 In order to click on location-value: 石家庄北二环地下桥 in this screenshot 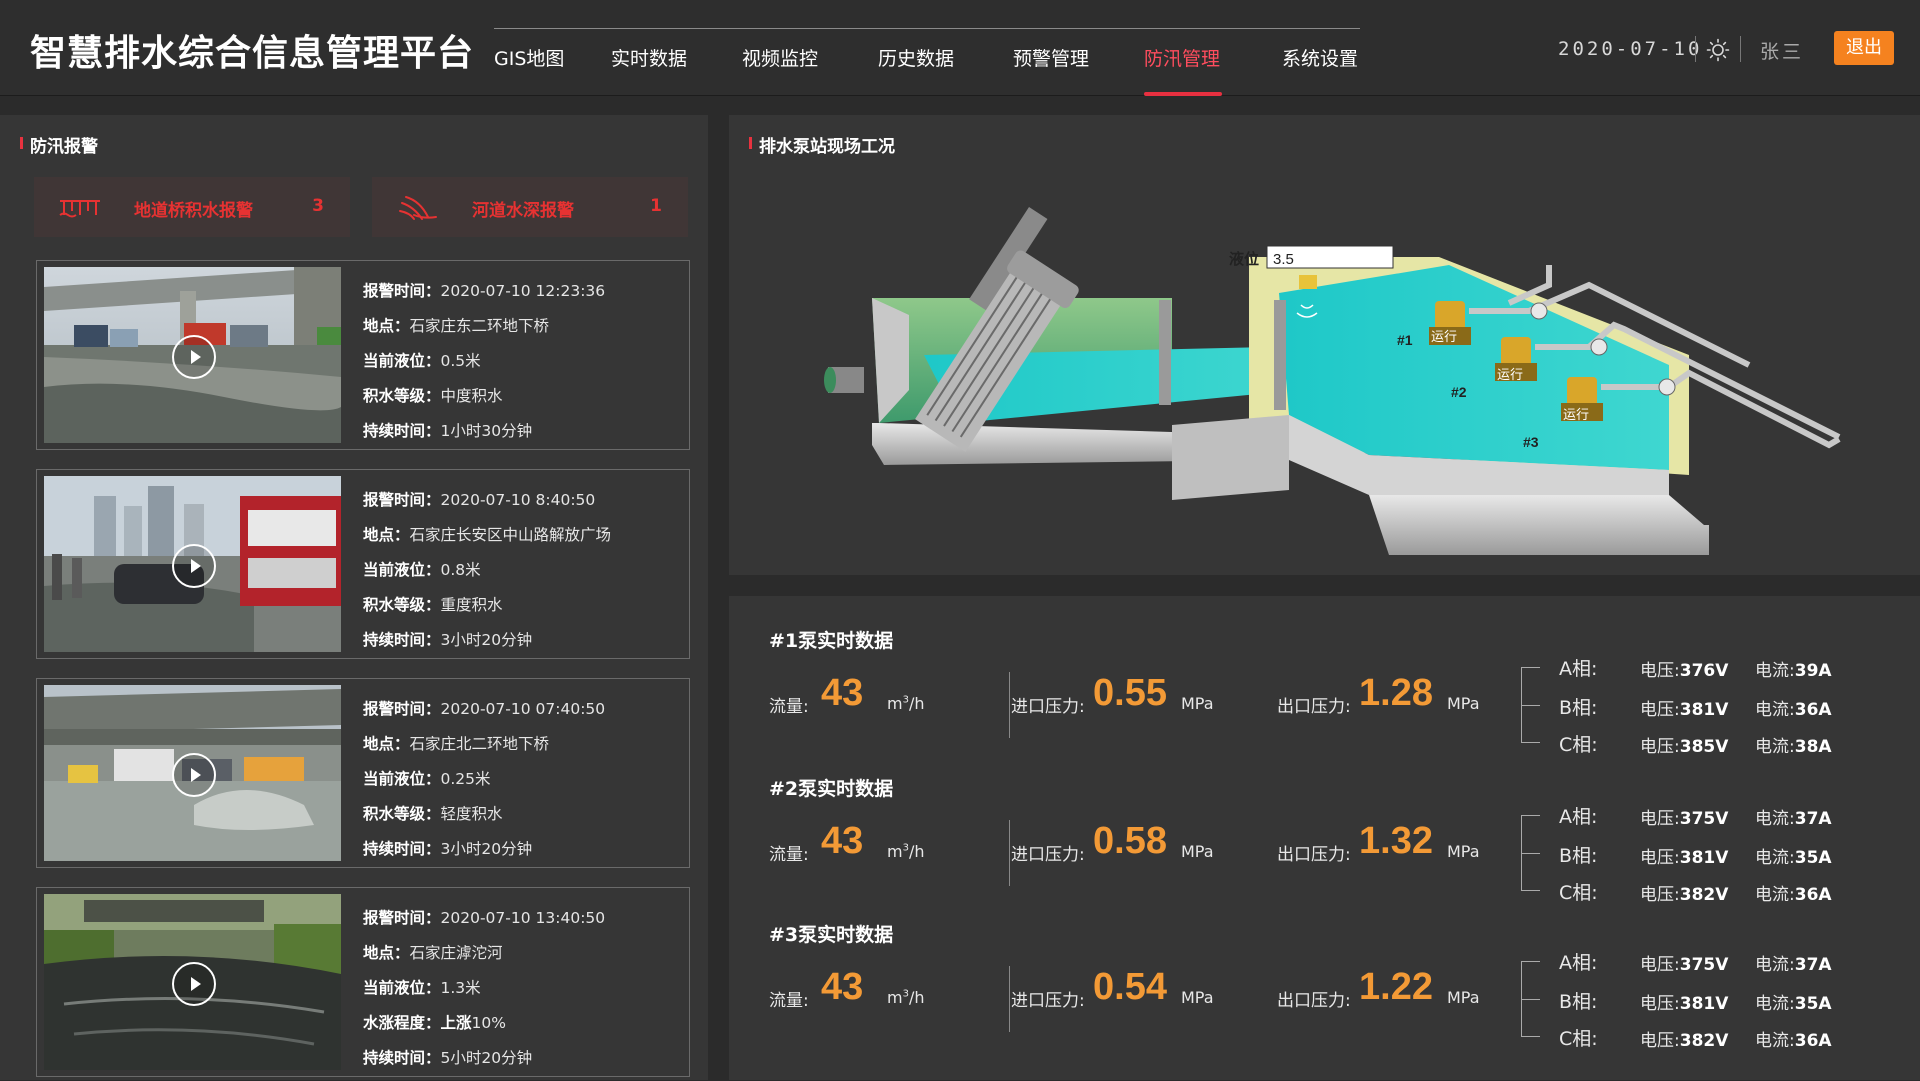, I will do `click(479, 744)`.